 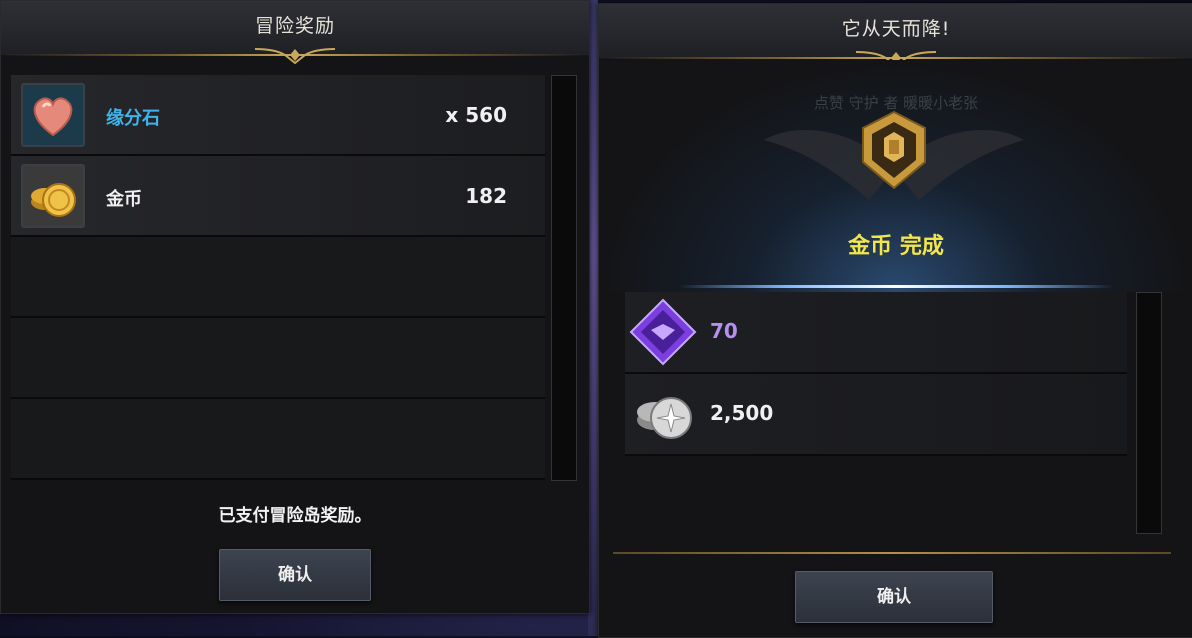 I want to click on glow-divider, so click(x=896, y=286).